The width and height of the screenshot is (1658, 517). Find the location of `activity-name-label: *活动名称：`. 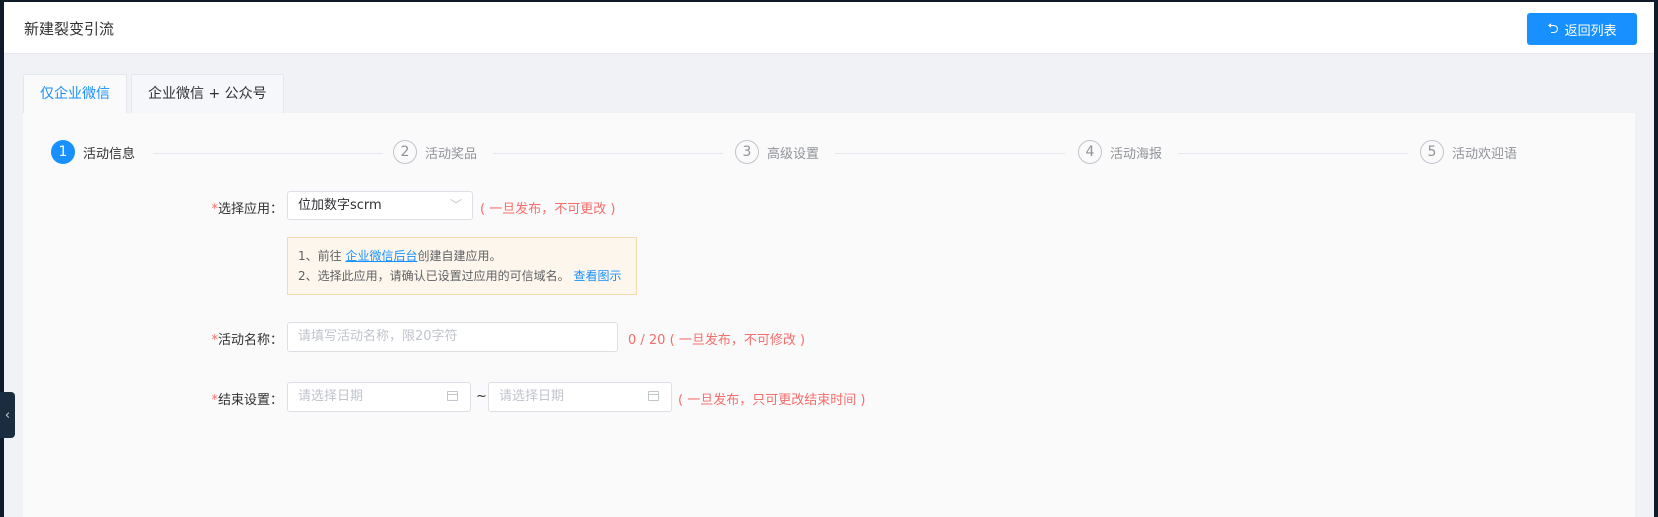

activity-name-label: *活动名称： is located at coordinates (243, 338).